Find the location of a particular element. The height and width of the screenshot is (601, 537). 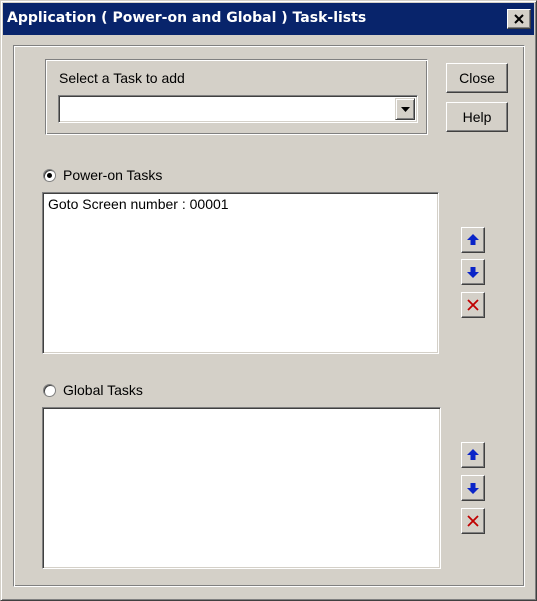

power-on-delete-button is located at coordinates (473, 305).